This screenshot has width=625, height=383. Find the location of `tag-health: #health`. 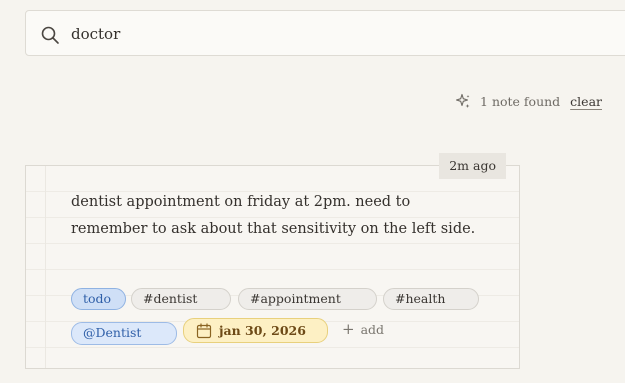

tag-health: #health is located at coordinates (431, 299).